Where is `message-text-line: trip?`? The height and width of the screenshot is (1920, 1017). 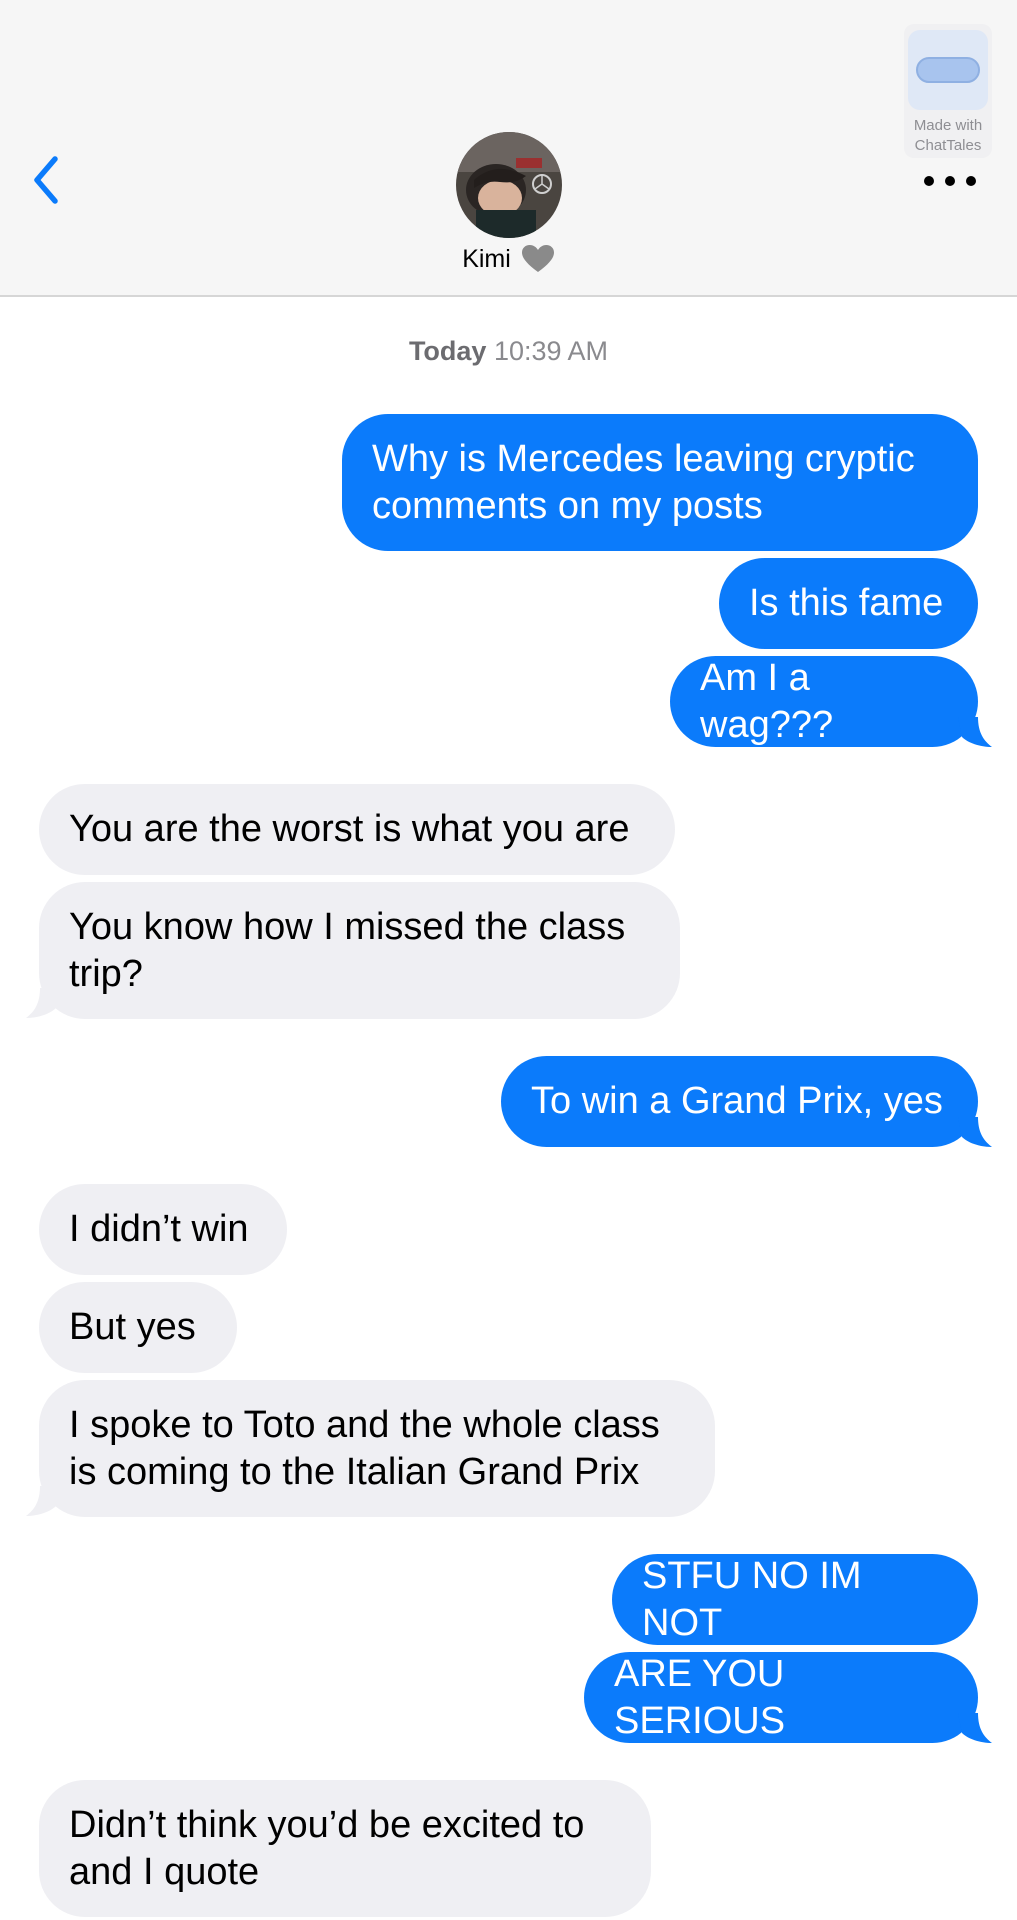
message-text-line: trip? is located at coordinates (106, 973).